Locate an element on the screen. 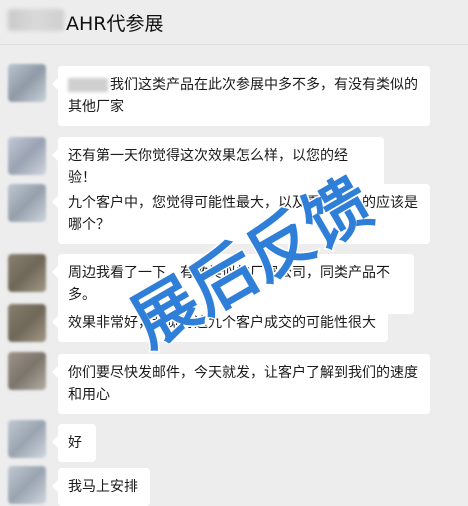  blurred-contact-name is located at coordinates (36, 20).